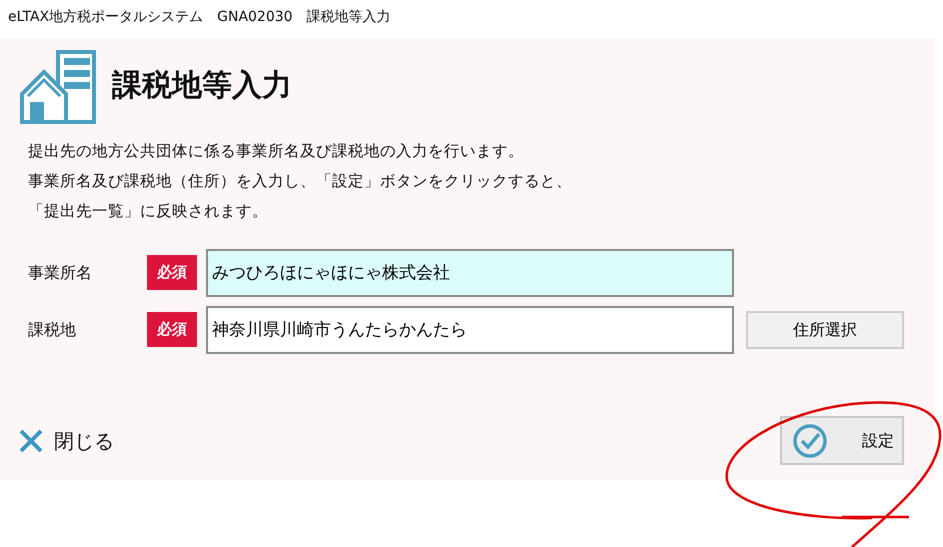 The width and height of the screenshot is (943, 547). Describe the element at coordinates (810, 440) in the screenshot. I see `check-circle-icon` at that location.